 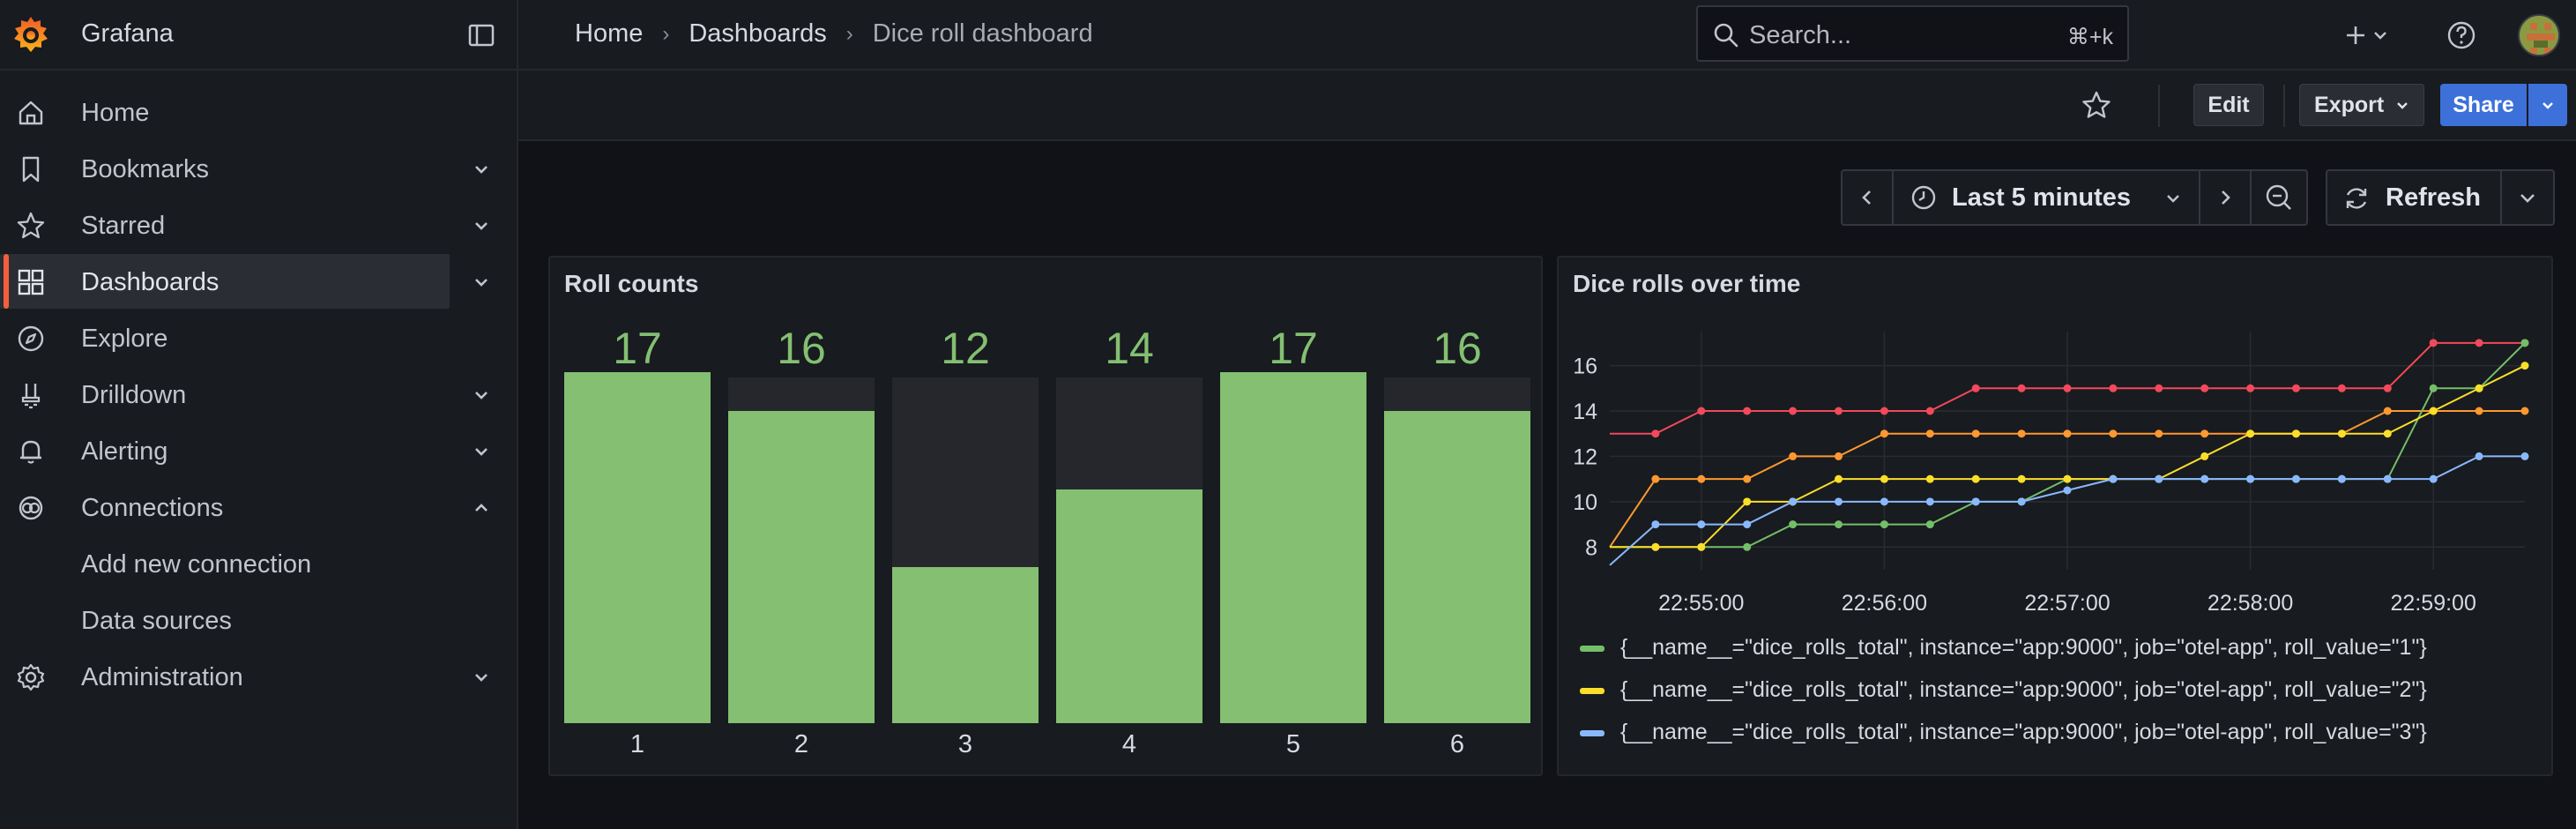 I want to click on breadcrumb-home: Home, so click(x=609, y=34).